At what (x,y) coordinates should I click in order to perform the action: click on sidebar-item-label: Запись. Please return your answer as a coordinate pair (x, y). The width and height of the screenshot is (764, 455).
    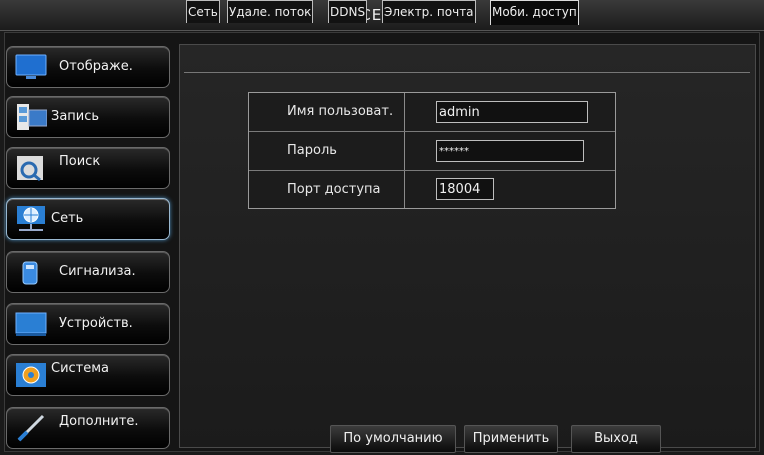
    Looking at the image, I should click on (75, 116).